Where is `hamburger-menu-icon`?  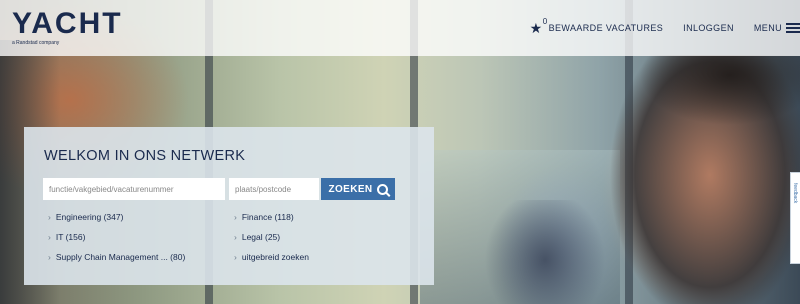
hamburger-menu-icon is located at coordinates (793, 28).